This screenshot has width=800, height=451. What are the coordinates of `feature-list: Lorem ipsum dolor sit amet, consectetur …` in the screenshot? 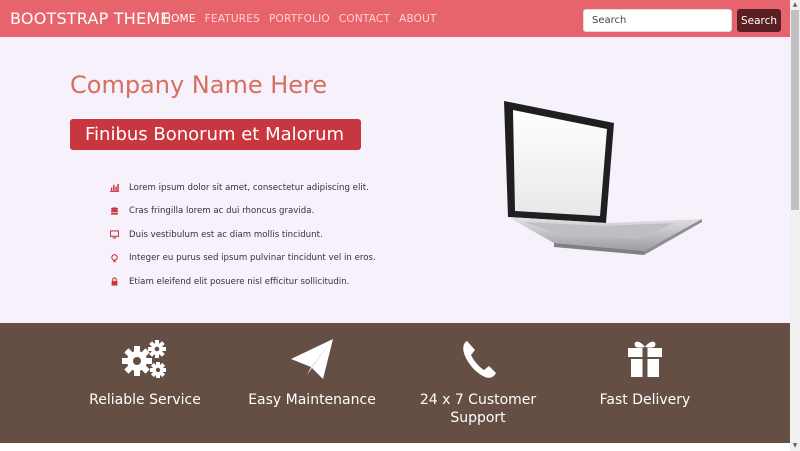 It's located at (242, 235).